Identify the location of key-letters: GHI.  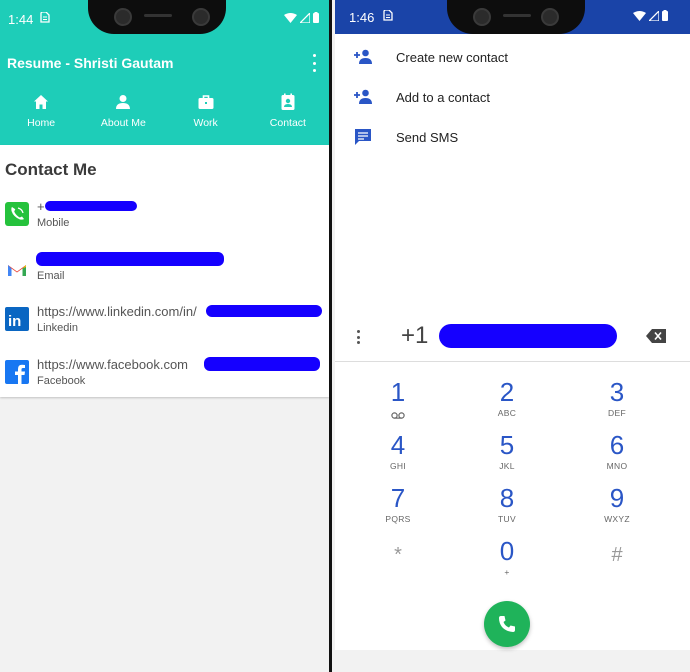
(397, 466).